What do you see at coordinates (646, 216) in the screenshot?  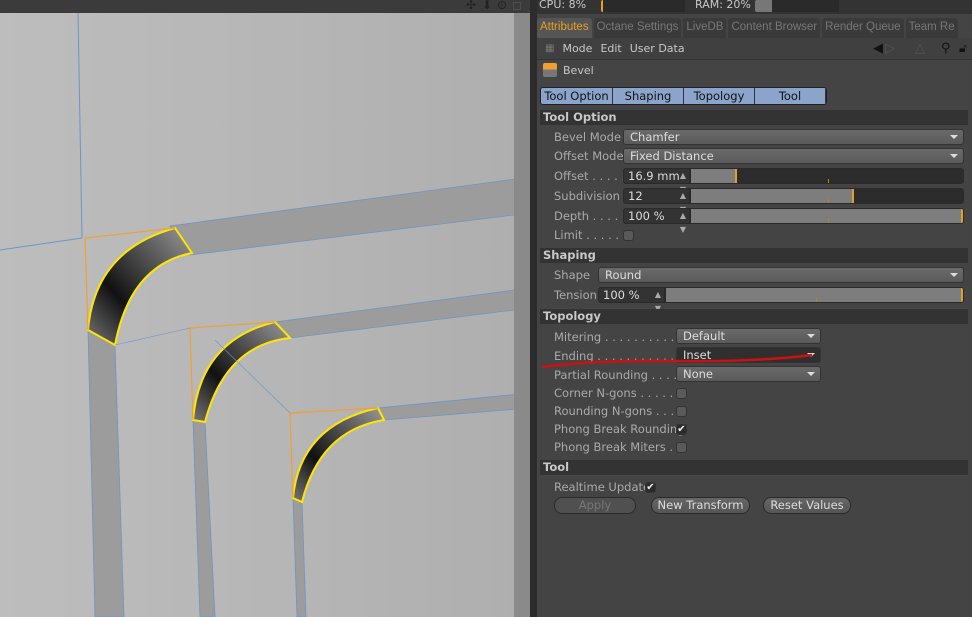 I see `depth-value: 100 %` at bounding box center [646, 216].